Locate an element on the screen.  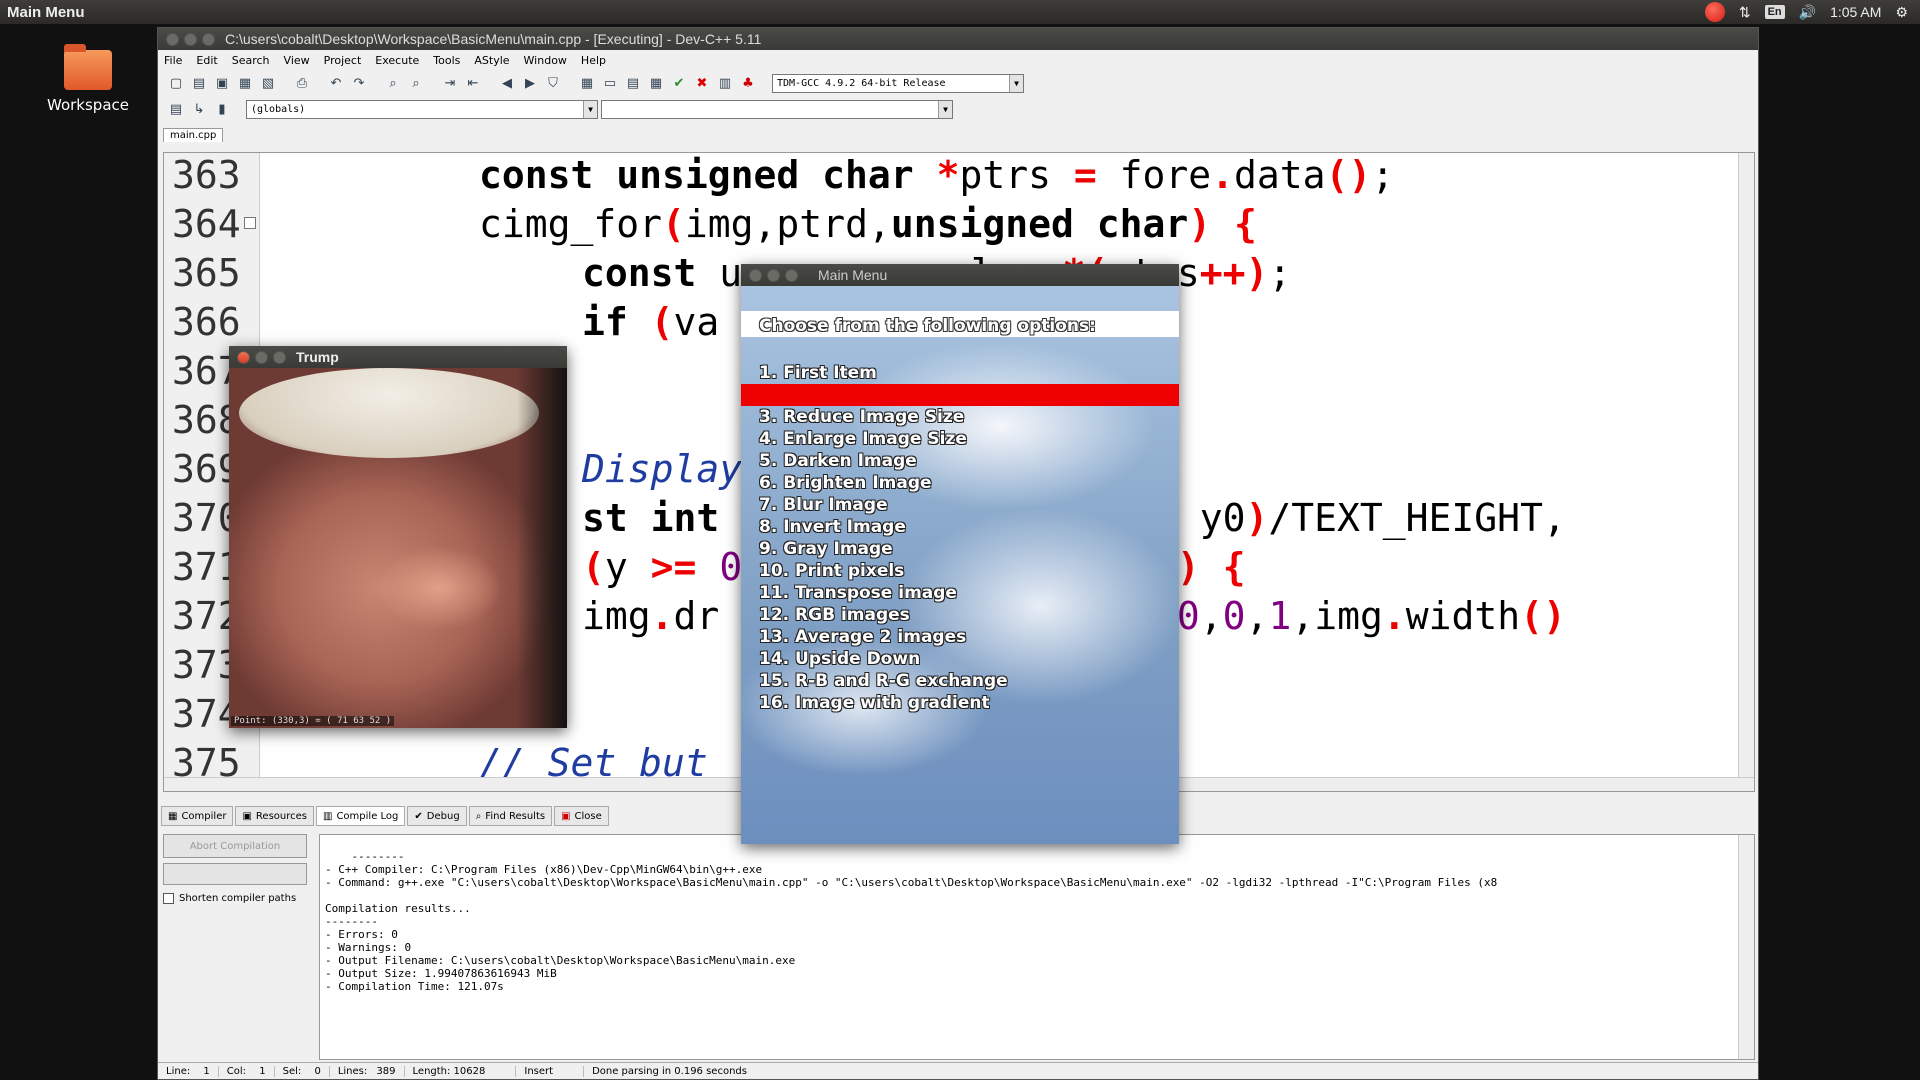
network-icon: ⇅ is located at coordinates (1745, 12).